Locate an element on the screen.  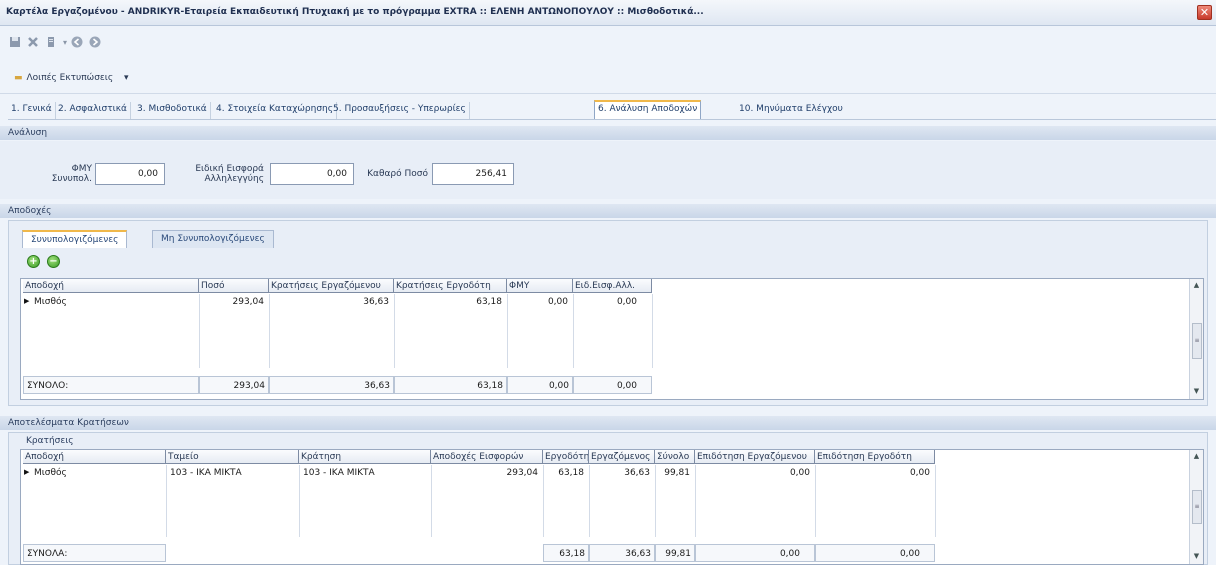
tab-messages: 10. Μηνύματα Ελέγχου is located at coordinates (791, 110).